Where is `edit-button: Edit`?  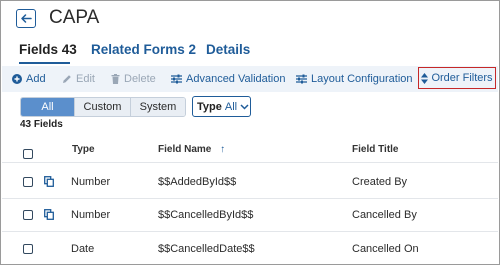
edit-button: Edit is located at coordinates (78, 79).